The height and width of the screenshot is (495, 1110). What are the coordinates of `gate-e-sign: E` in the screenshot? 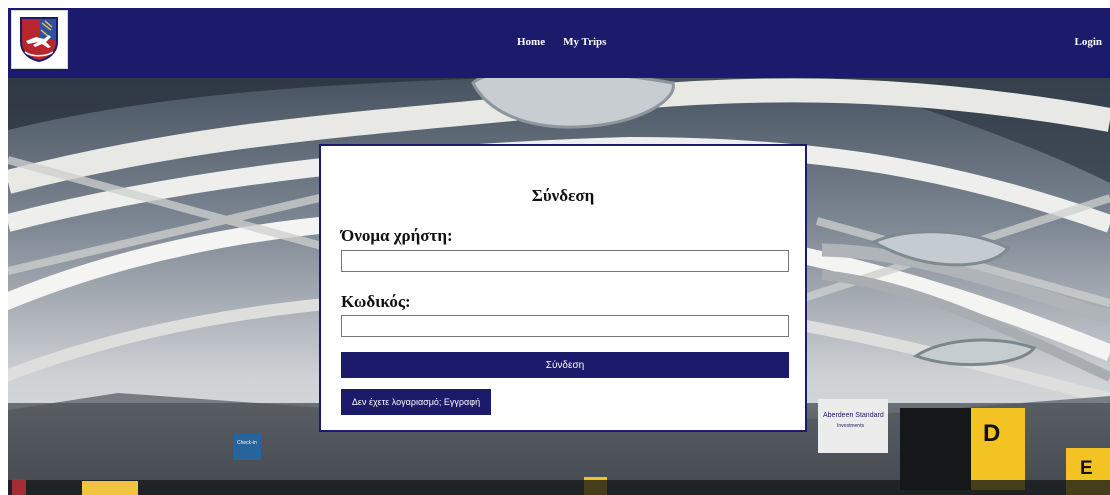 It's located at (1086, 468).